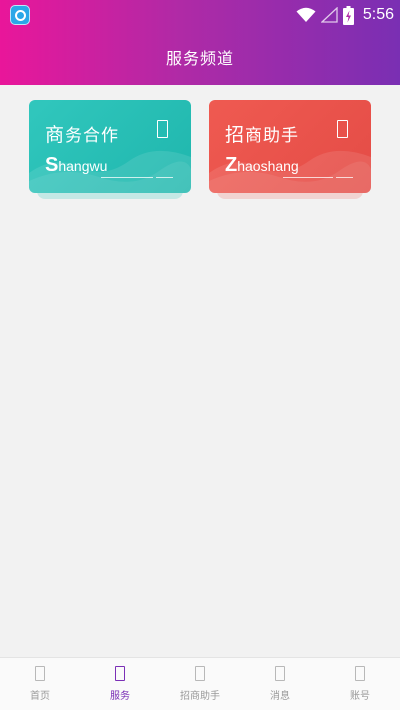 This screenshot has width=400, height=710. What do you see at coordinates (378, 14) in the screenshot?
I see `status-time: 5:56` at bounding box center [378, 14].